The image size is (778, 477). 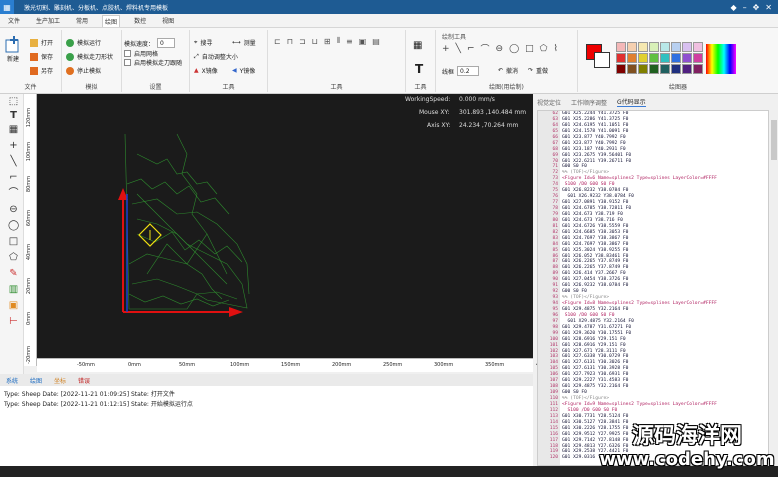 What do you see at coordinates (243, 70) in the screenshot?
I see `ymirror-button: ◀ Y镜像` at bounding box center [243, 70].